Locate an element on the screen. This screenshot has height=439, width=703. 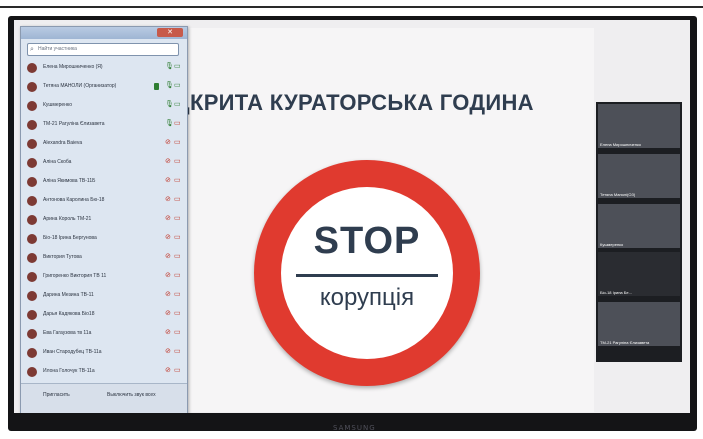
participant-row: Илона Голочук ТВ-11а ⊘ ▭ is located at coordinates (104, 372).